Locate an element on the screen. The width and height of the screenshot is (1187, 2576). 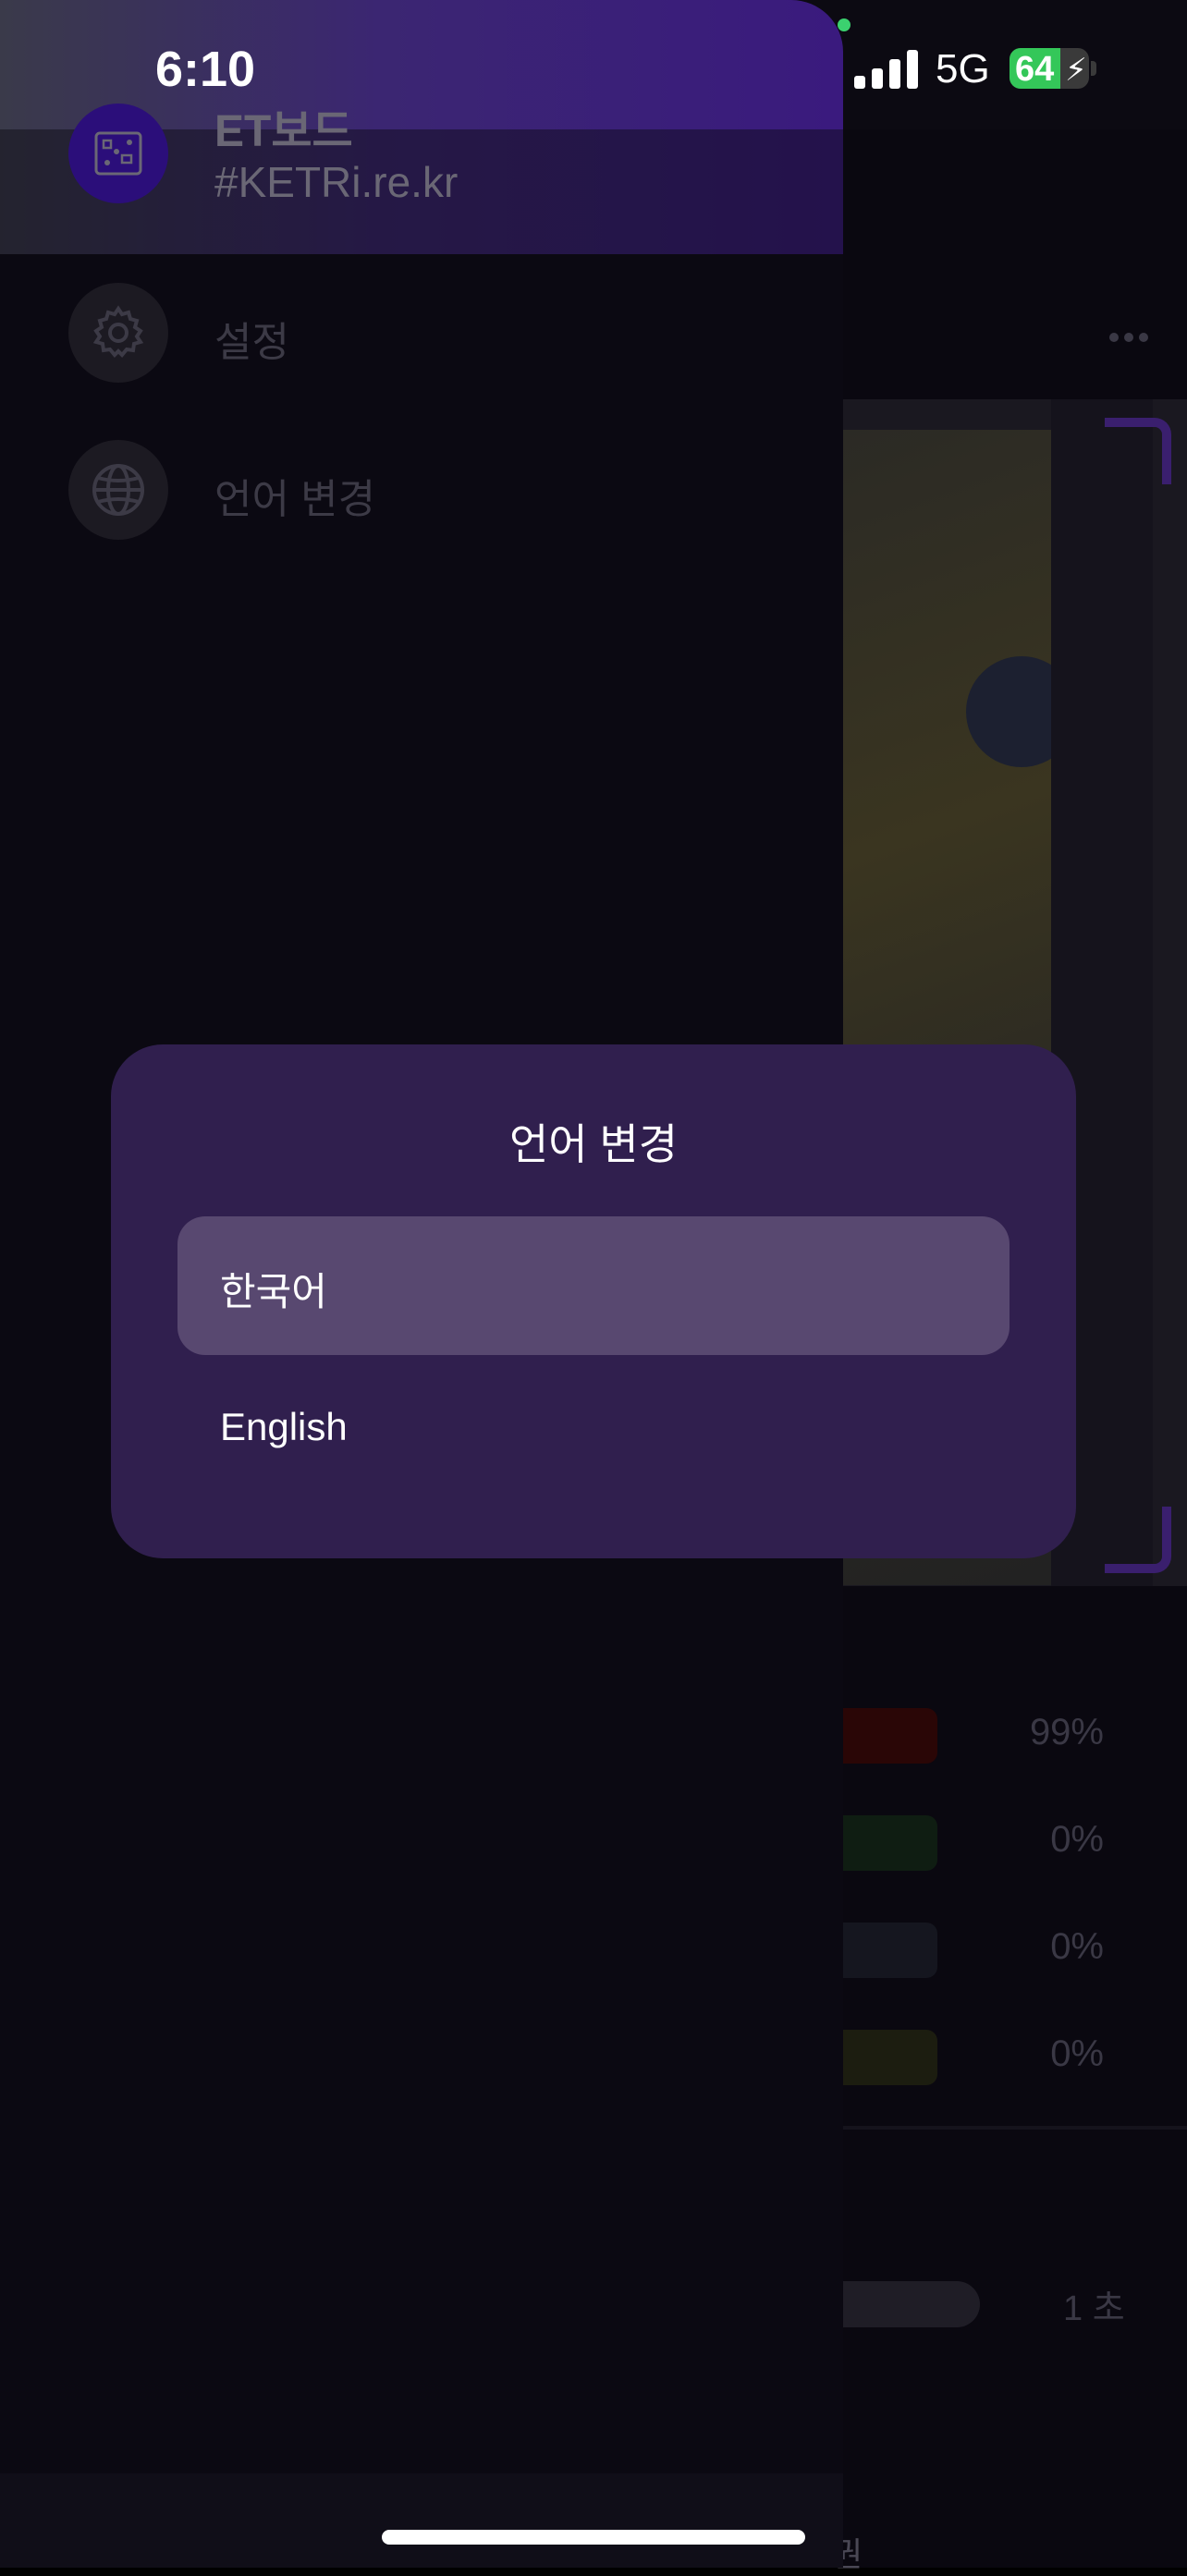
scan-frame-corner-top is located at coordinates (1138, 451).